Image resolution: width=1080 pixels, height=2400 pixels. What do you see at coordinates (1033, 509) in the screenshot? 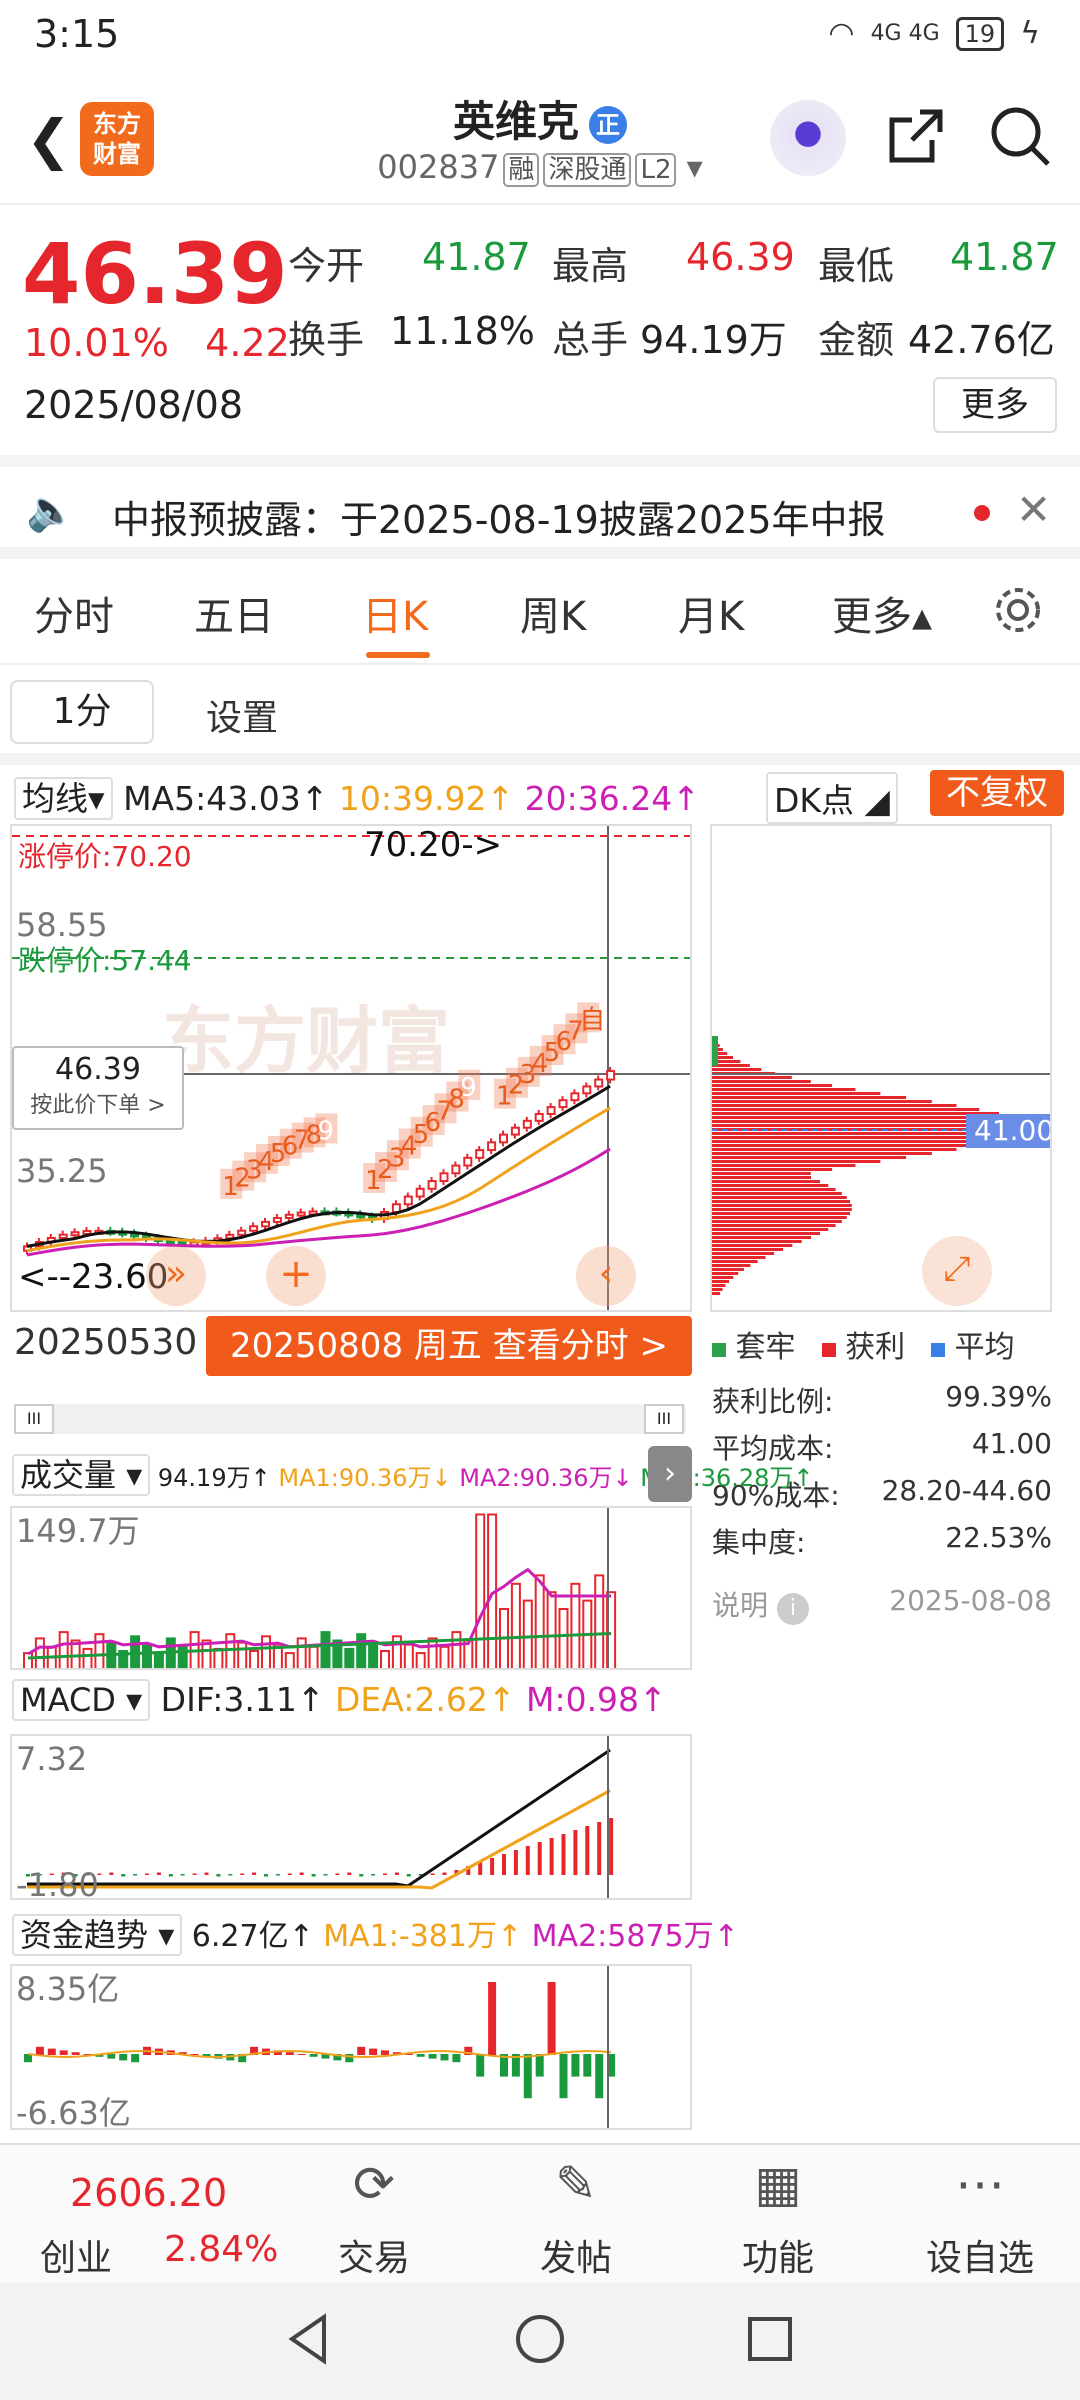
I see `close-icon: ✕` at bounding box center [1033, 509].